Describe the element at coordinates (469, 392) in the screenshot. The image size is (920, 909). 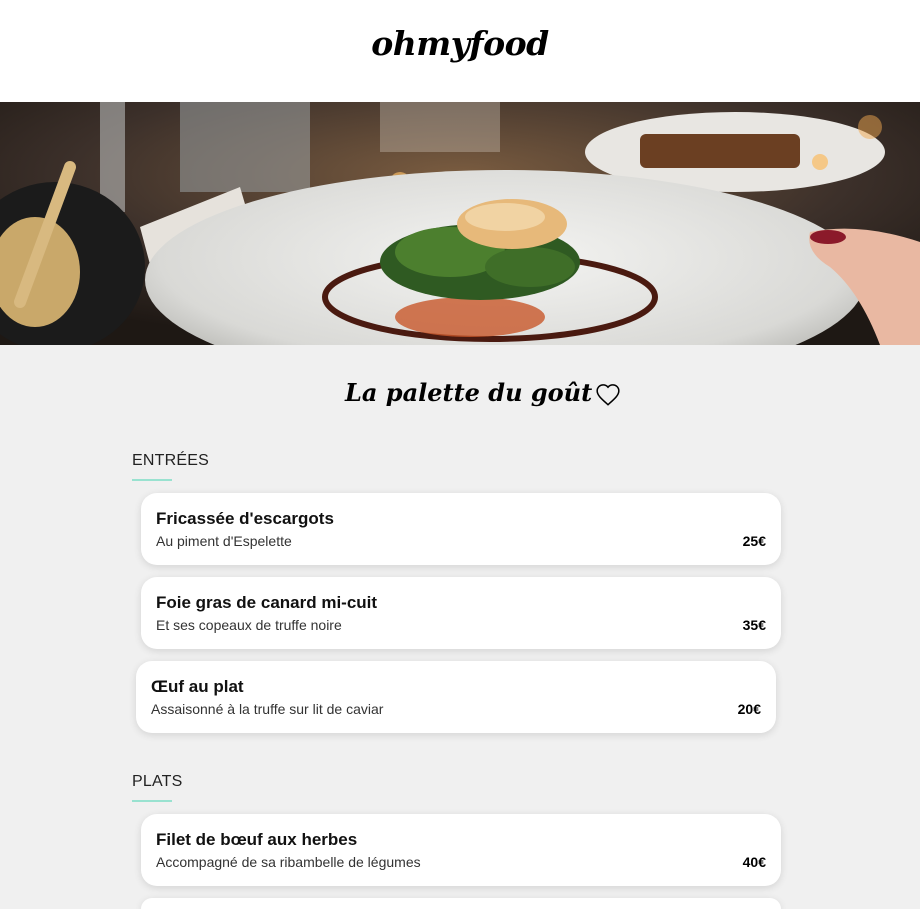
I see `restaurant-name: La palette du goût` at that location.